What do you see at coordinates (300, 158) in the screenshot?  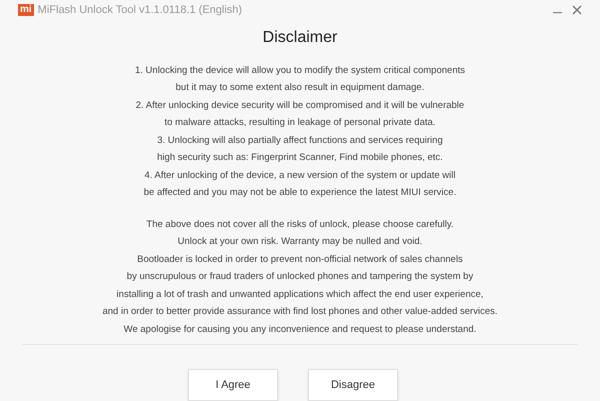 I see `disclaimer-line: high security such as: Fingerprint Scanner, Find mobile phones, etc.` at bounding box center [300, 158].